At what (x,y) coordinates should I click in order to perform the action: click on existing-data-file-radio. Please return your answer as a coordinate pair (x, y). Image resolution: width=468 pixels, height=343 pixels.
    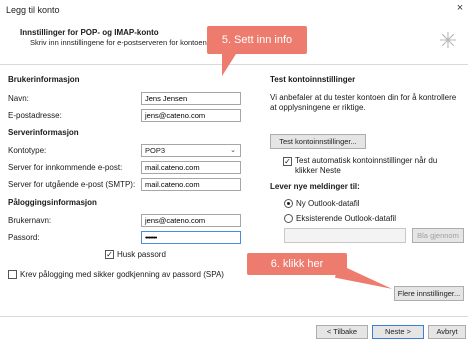
    Looking at the image, I should click on (288, 218).